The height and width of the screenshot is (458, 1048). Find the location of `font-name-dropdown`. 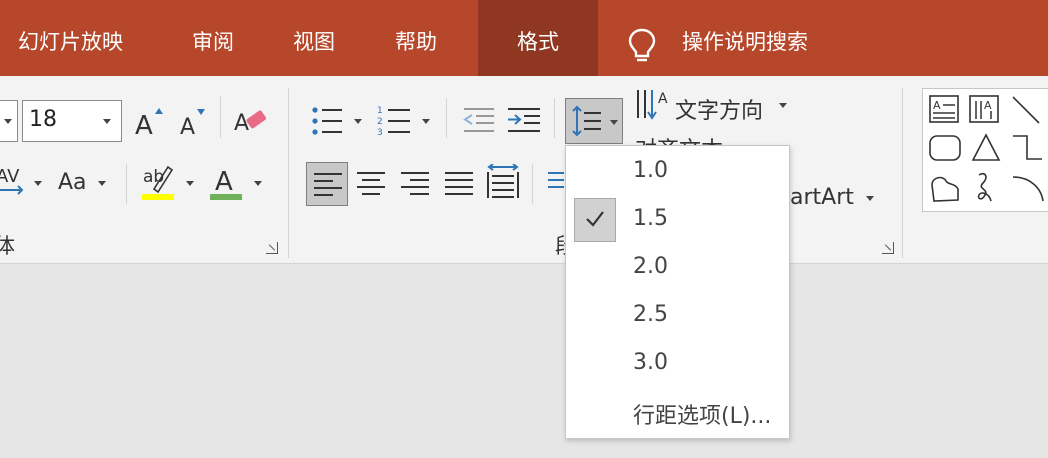

font-name-dropdown is located at coordinates (9, 121).